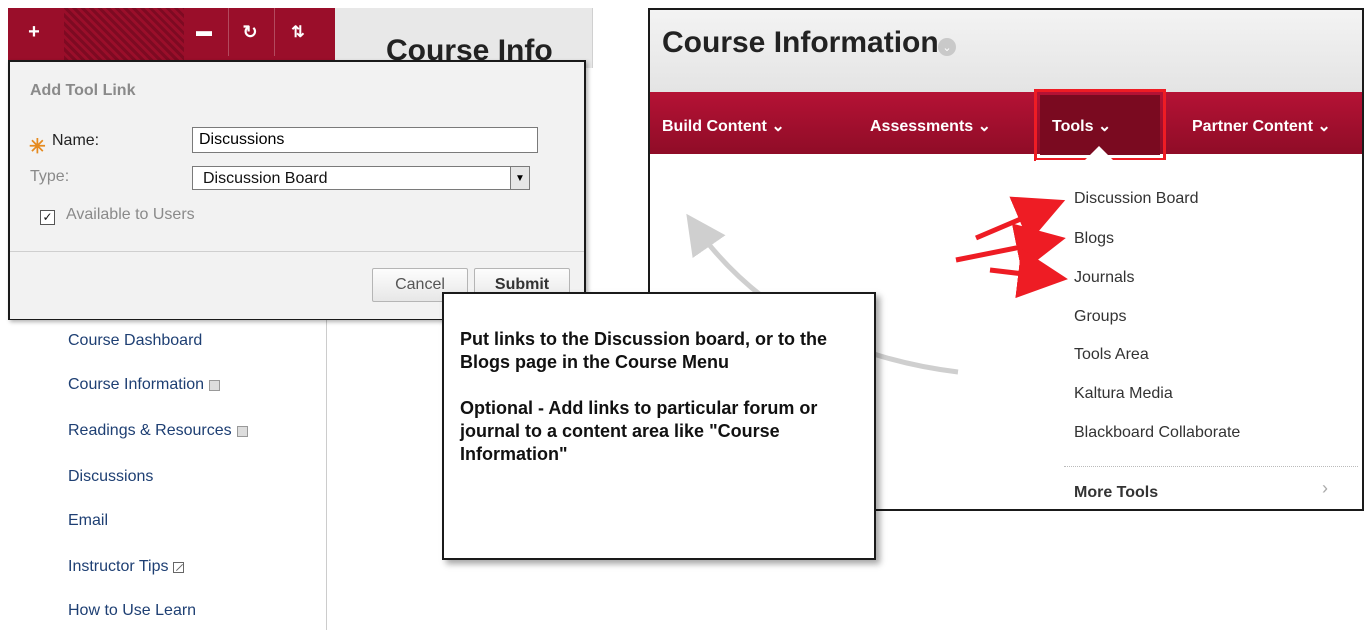  Describe the element at coordinates (1020, 219) in the screenshot. I see `red-arrow-discussion-board` at that location.